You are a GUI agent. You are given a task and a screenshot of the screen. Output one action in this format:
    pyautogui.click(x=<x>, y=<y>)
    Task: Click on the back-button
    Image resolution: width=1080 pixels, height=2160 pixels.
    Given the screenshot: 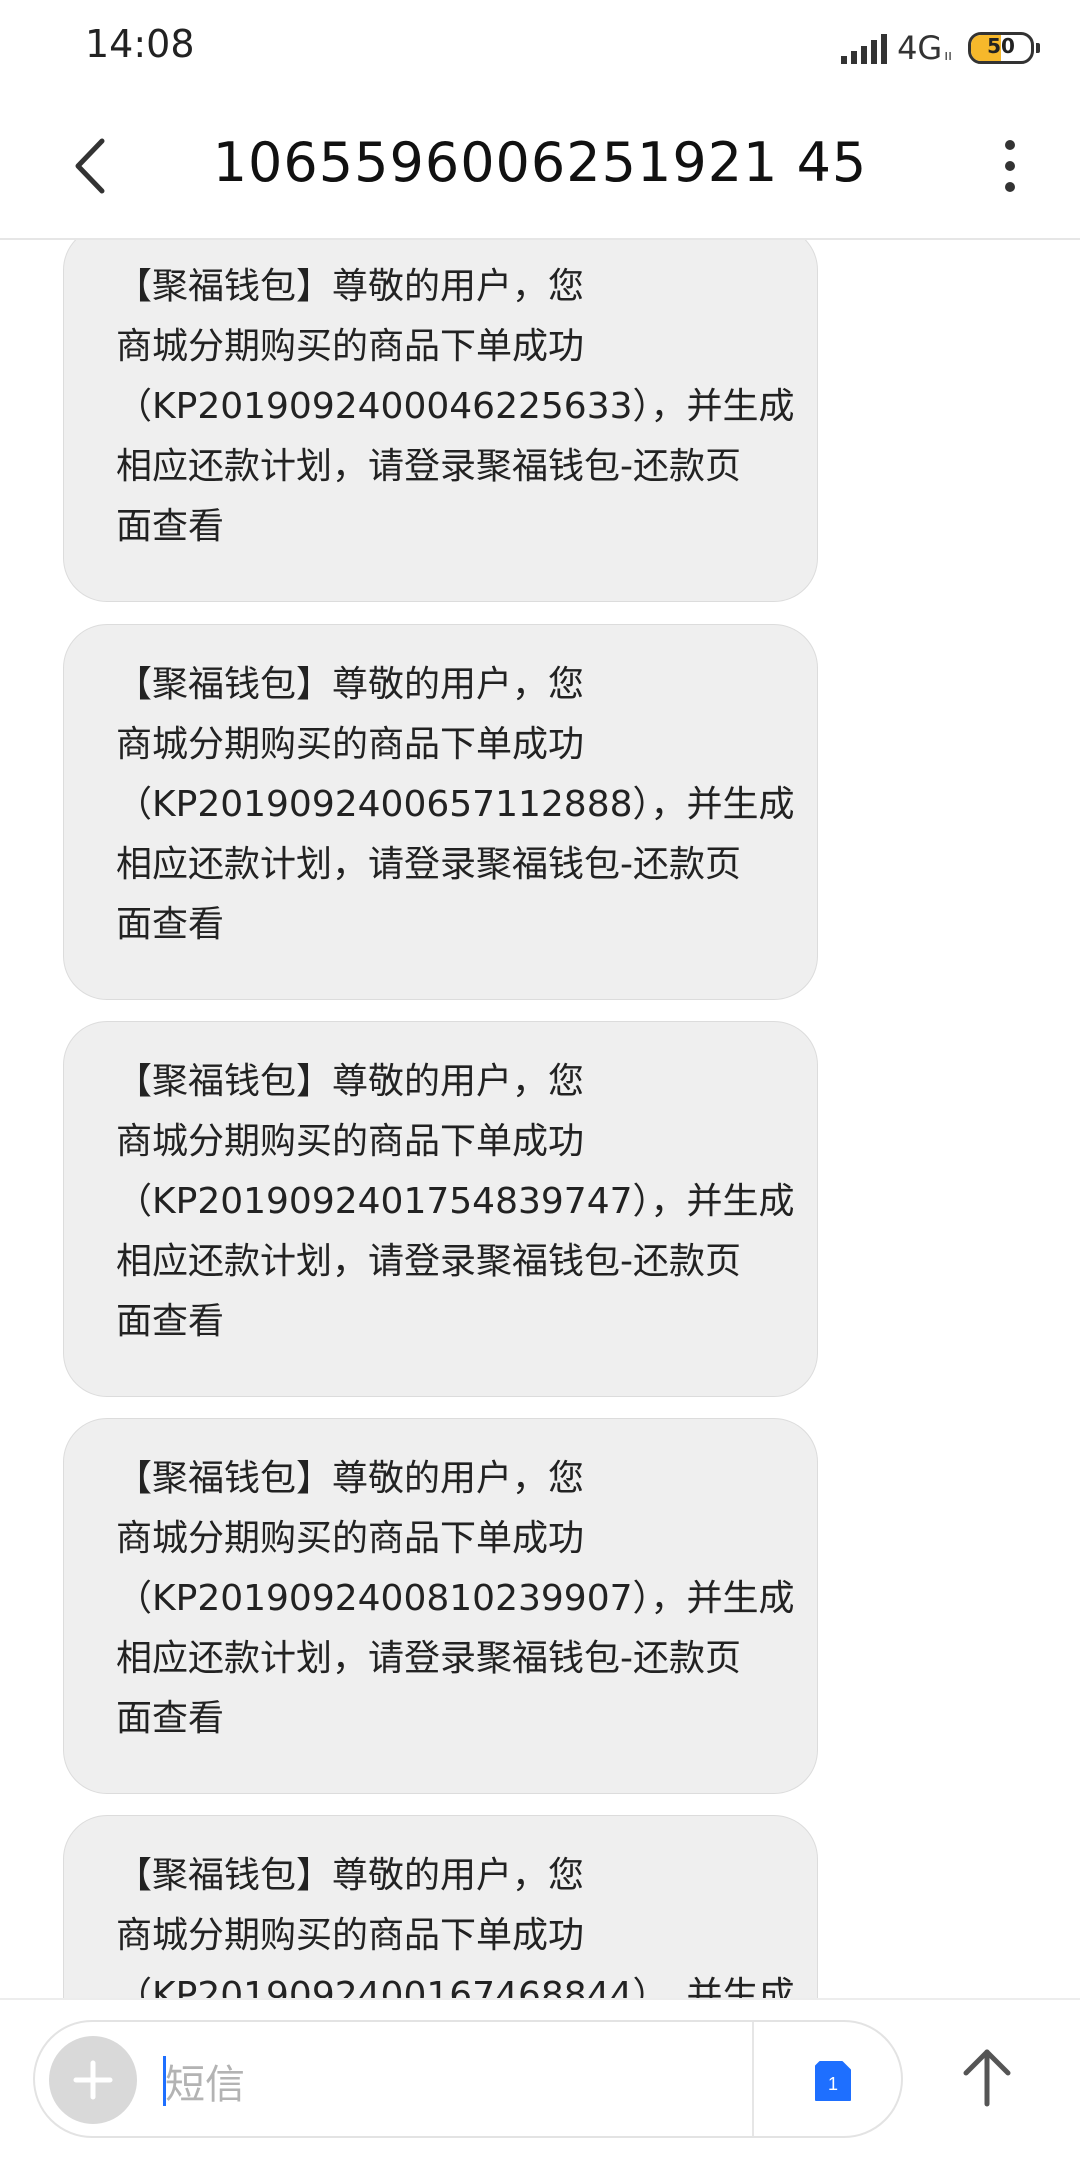 What is the action you would take?
    pyautogui.click(x=95, y=166)
    